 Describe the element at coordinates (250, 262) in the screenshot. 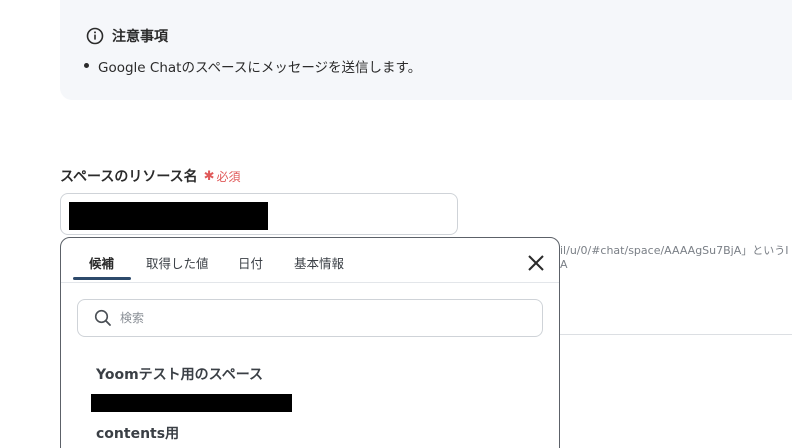

I see `tab-date: 日付` at that location.